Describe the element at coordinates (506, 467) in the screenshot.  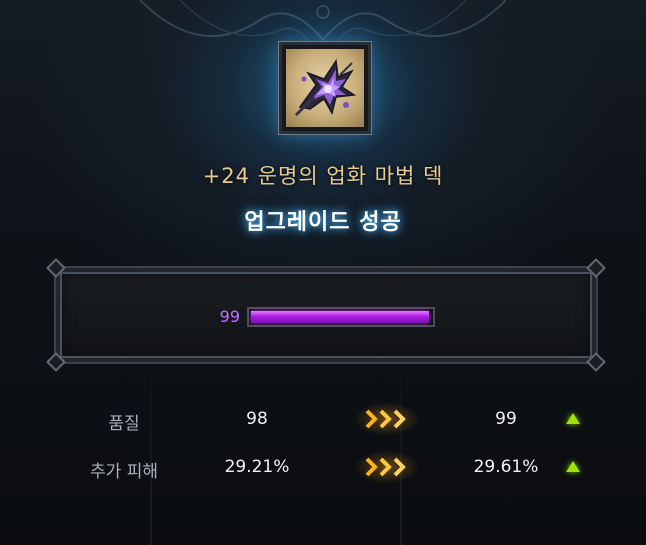
I see `stat-new-value: 29.61%` at that location.